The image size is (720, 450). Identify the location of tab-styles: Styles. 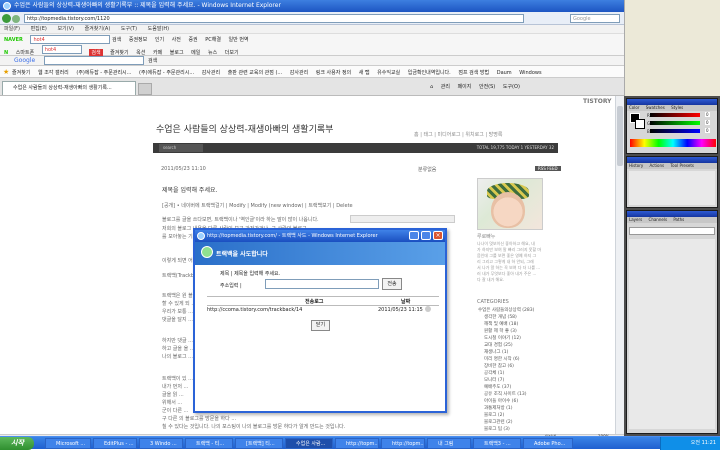
(677, 107).